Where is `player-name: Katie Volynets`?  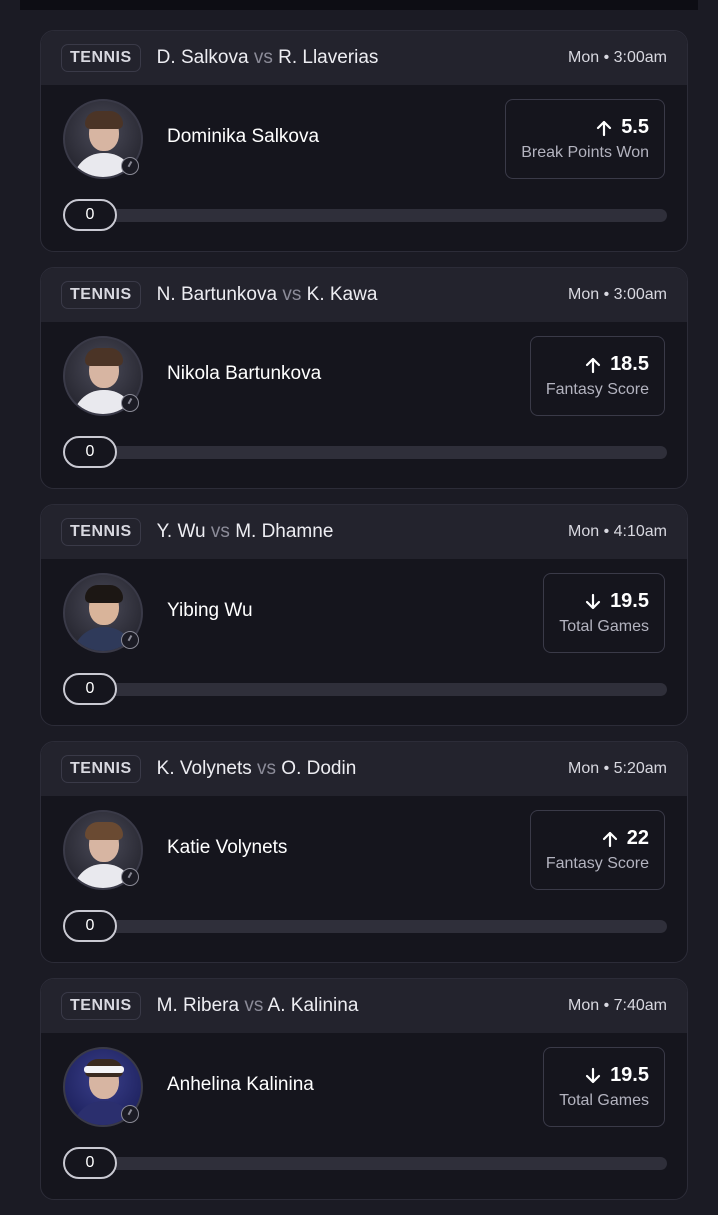
player-name: Katie Volynets is located at coordinates (227, 847).